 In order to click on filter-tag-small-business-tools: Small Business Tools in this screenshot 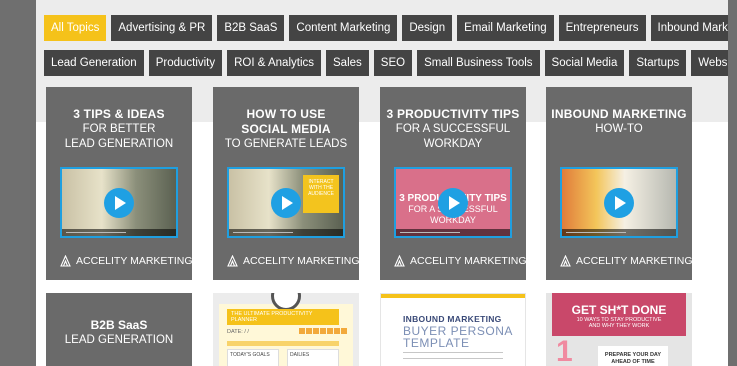, I will do `click(478, 63)`.